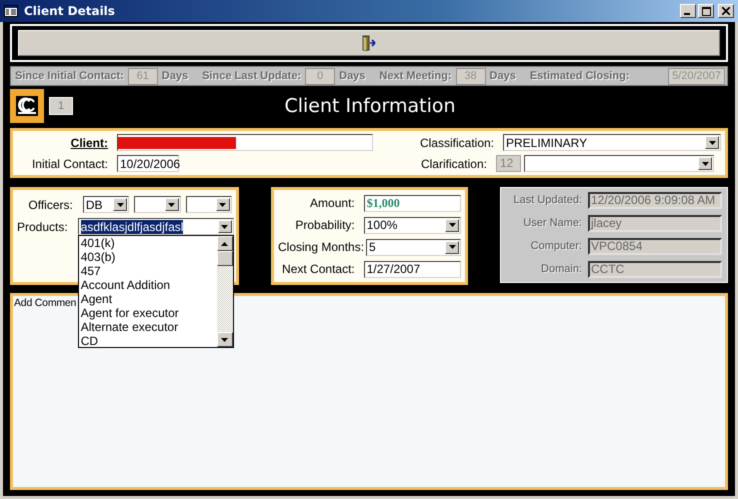  What do you see at coordinates (412, 225) in the screenshot?
I see `dropdown-combo: 100%` at bounding box center [412, 225].